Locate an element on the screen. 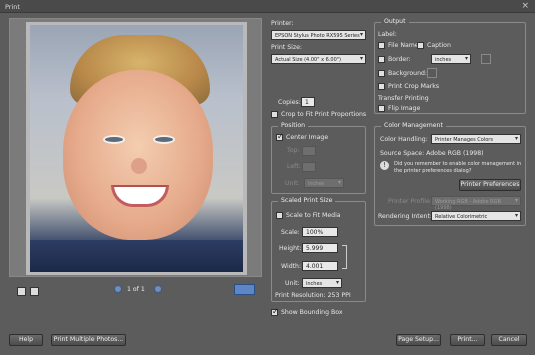 The image size is (535, 355). title-bar: Print × is located at coordinates (267, 6).